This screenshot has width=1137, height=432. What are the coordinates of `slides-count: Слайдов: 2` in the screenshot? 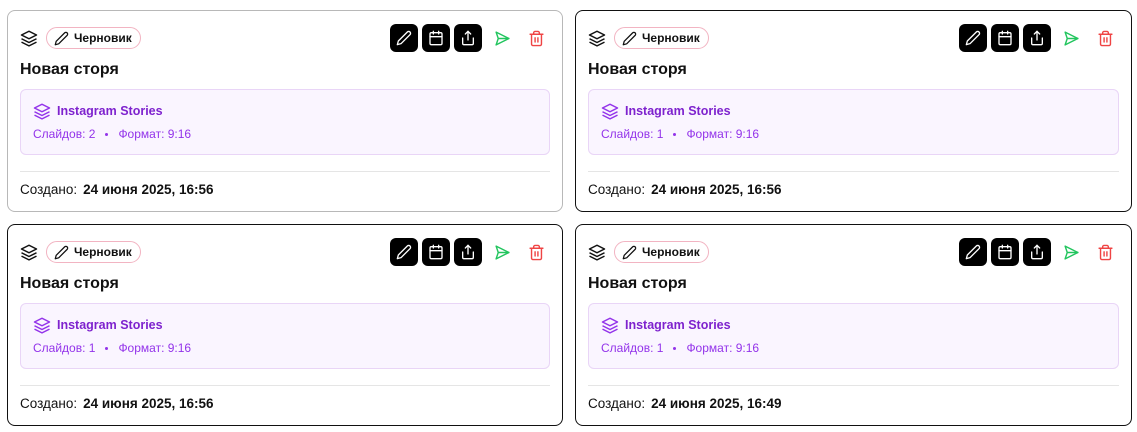 It's located at (64, 134).